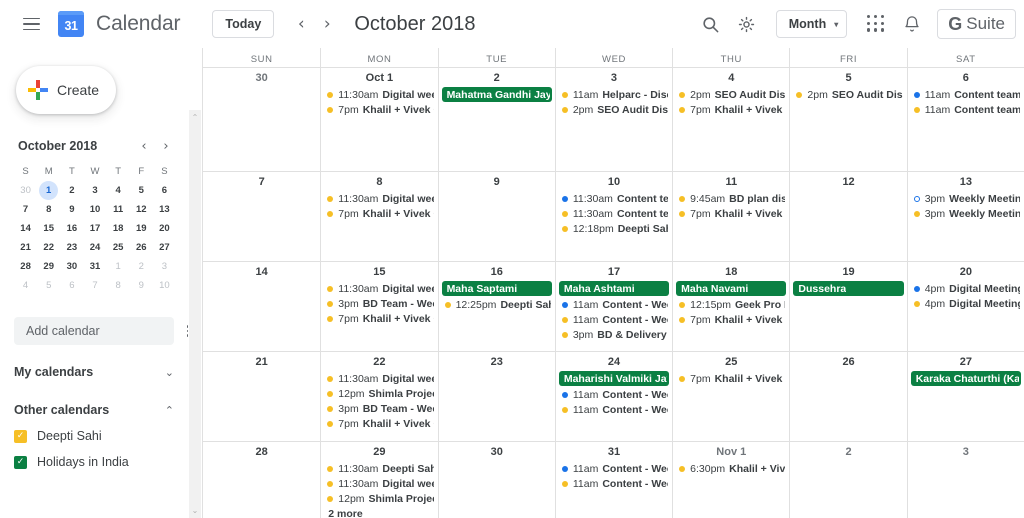  Describe the element at coordinates (25, 247) in the screenshot. I see `mini-cal-day: 21` at that location.